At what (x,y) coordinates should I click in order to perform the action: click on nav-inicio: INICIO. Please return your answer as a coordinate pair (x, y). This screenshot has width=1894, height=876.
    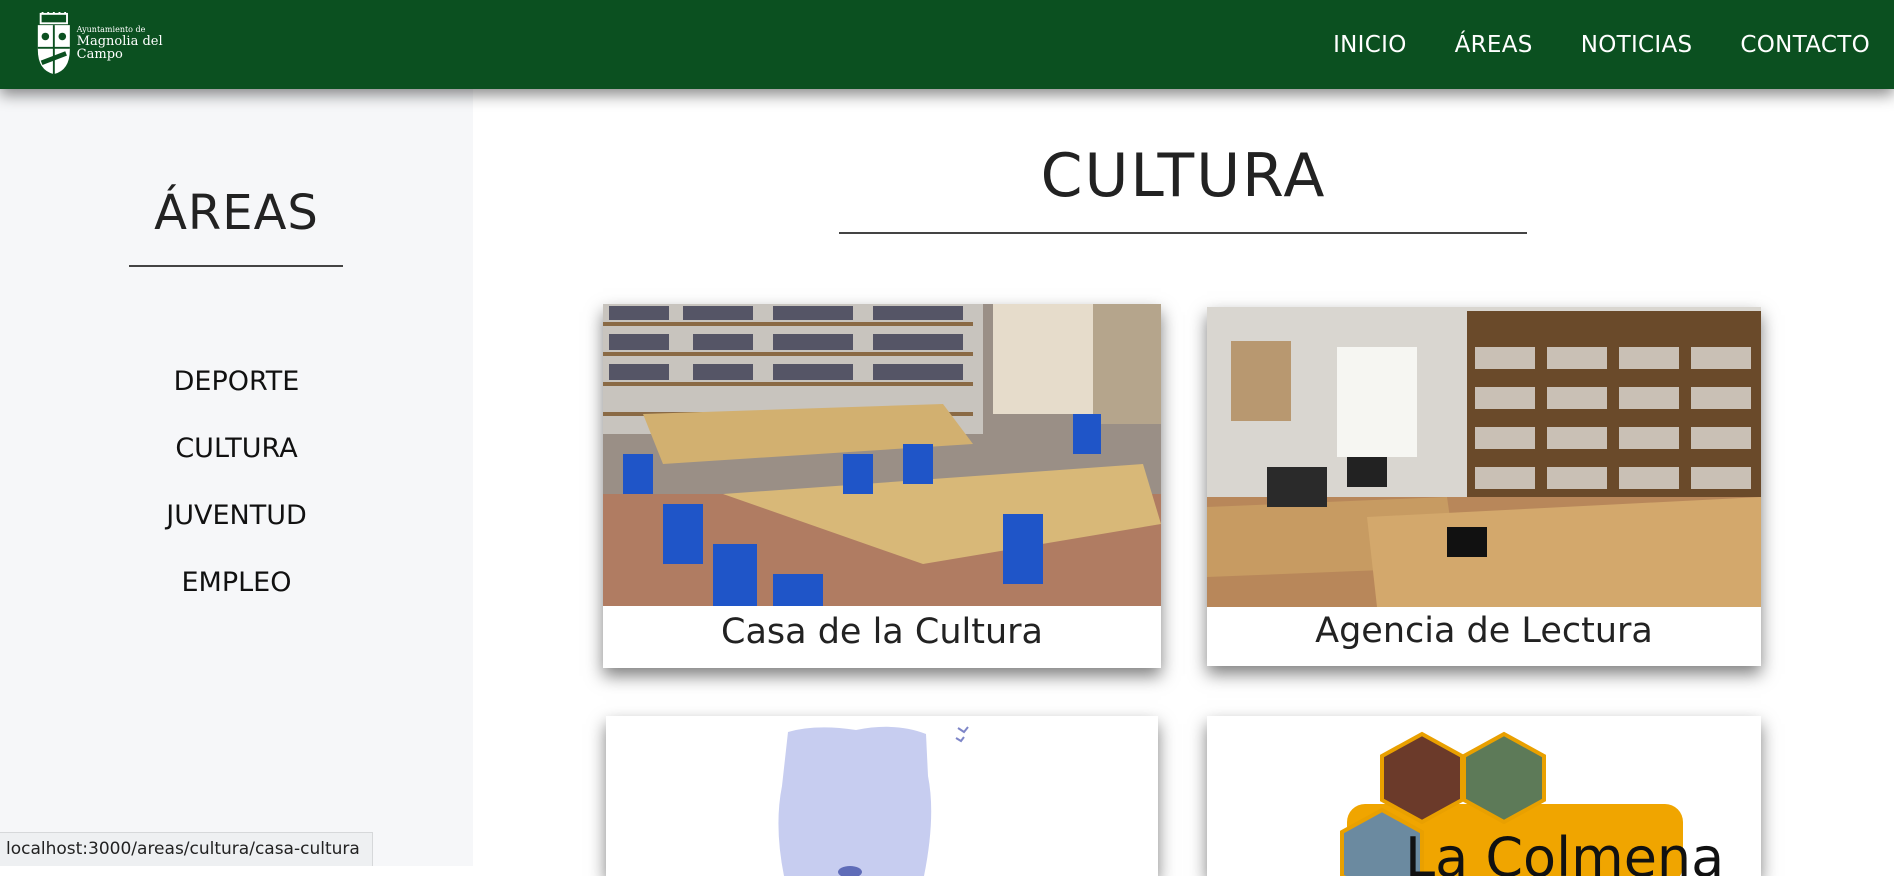
    Looking at the image, I should click on (1370, 45).